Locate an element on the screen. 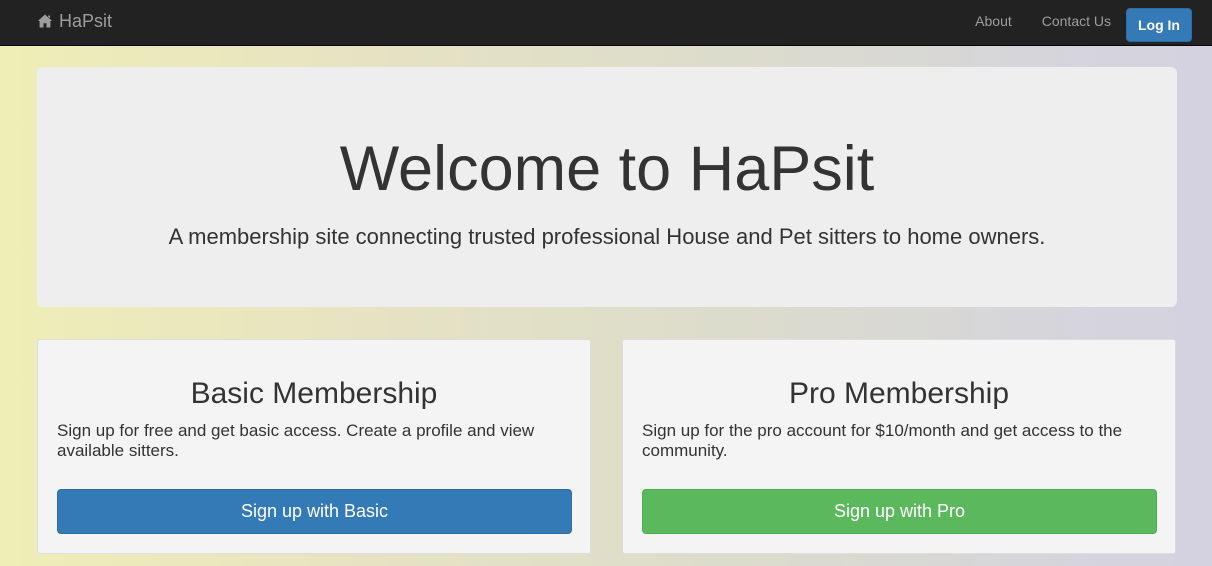 Image resolution: width=1212 pixels, height=566 pixels. brand-link: HaPsit is located at coordinates (74, 21).